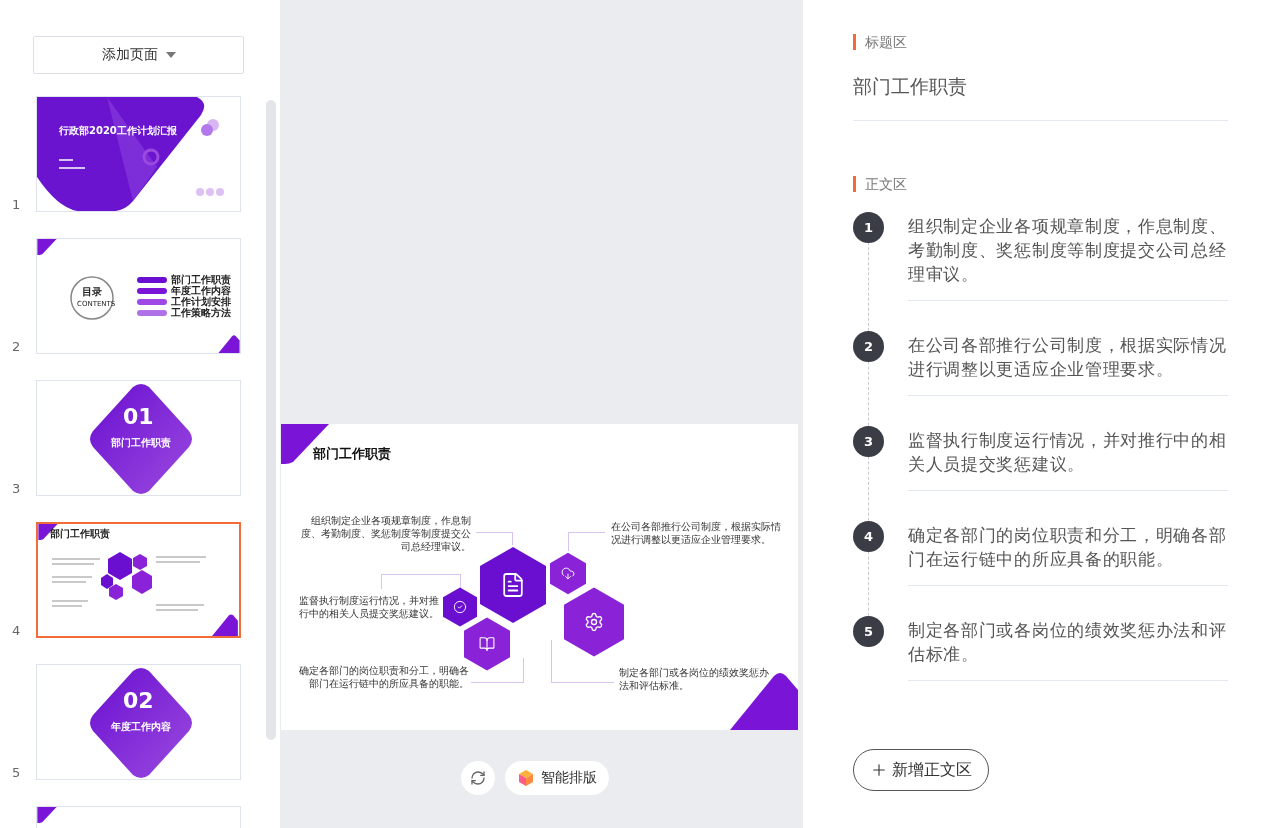 The height and width of the screenshot is (828, 1272). I want to click on slide-number: 5, so click(17, 772).